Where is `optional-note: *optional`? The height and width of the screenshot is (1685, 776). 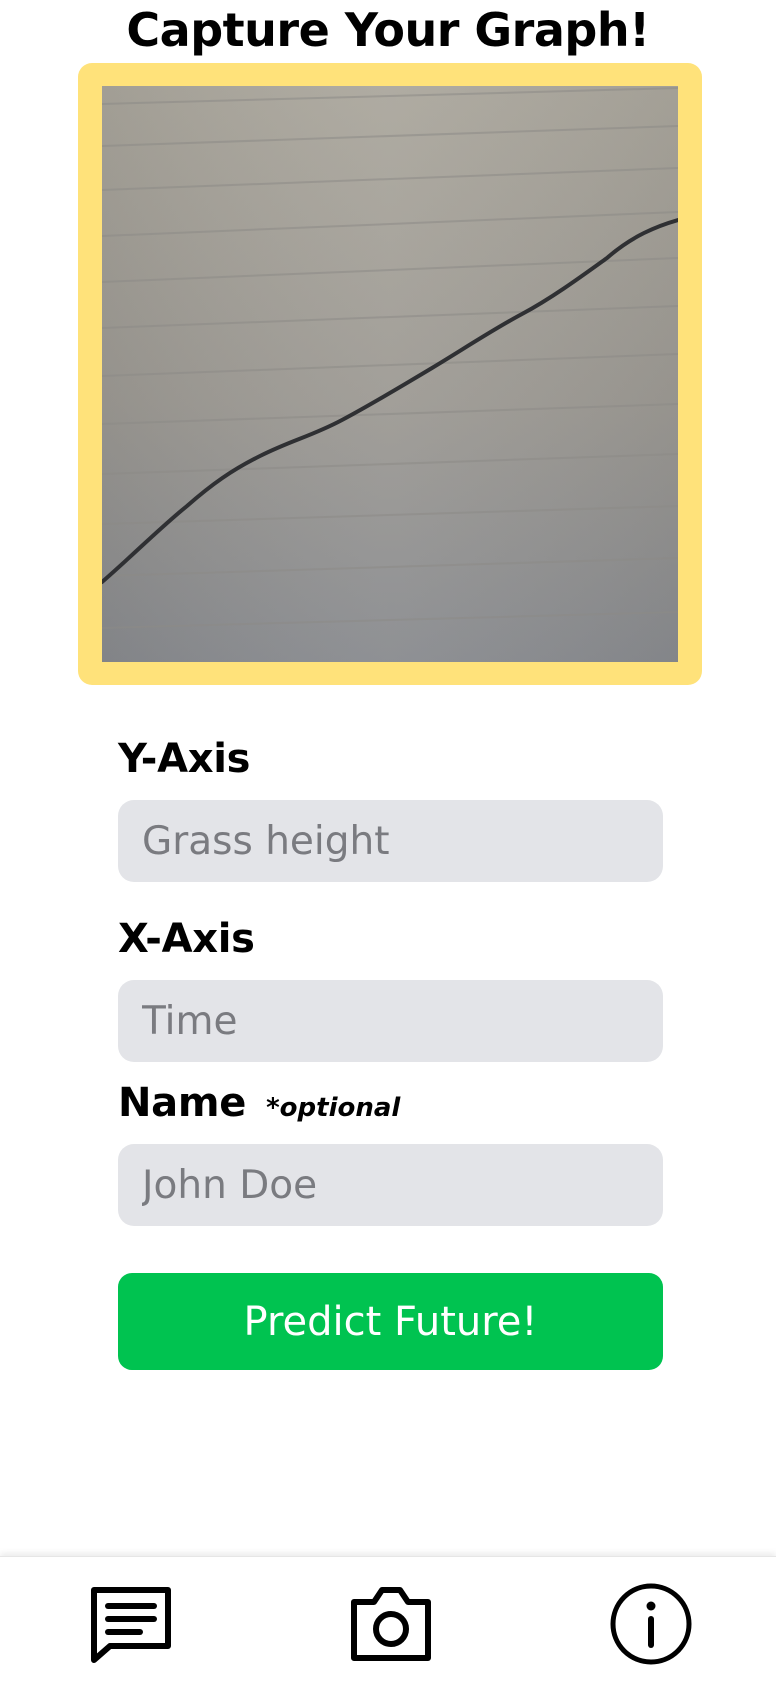 optional-note: *optional is located at coordinates (333, 1108).